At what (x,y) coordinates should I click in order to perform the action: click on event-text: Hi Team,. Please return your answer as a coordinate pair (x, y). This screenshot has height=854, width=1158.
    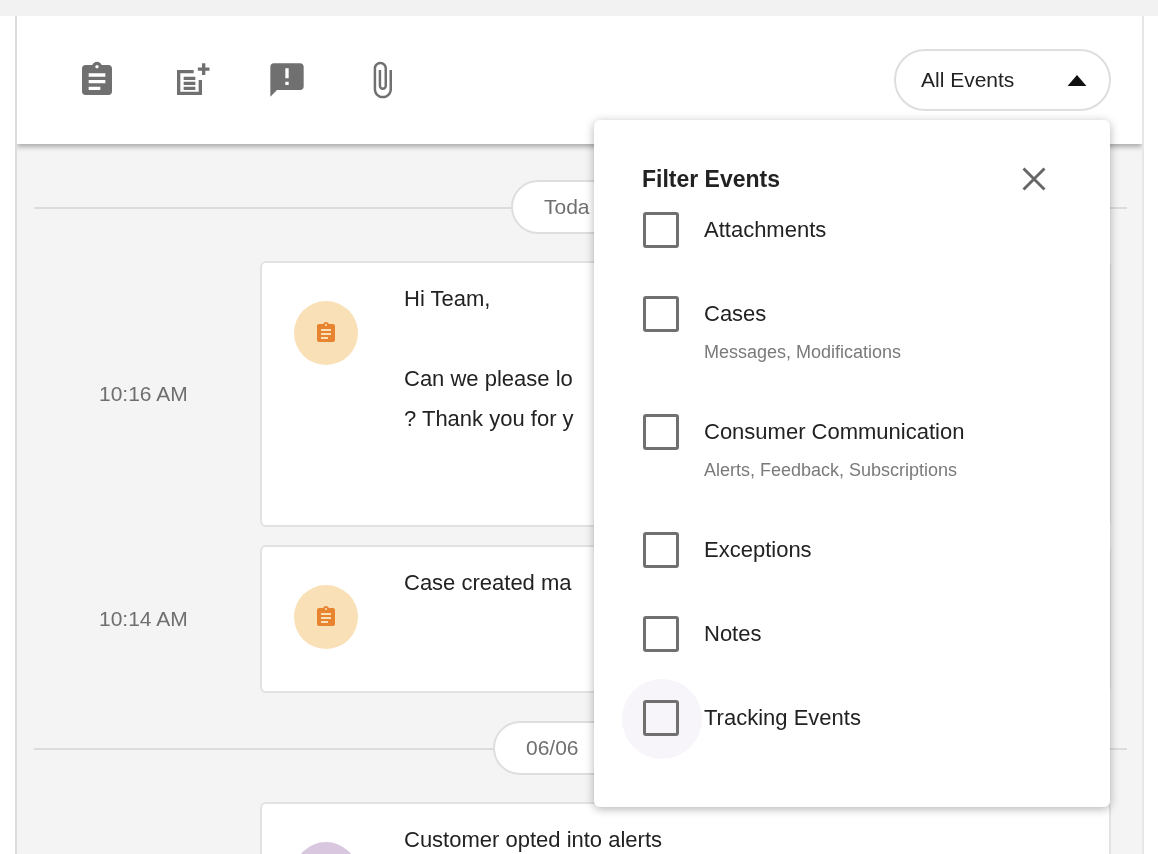
    Looking at the image, I should click on (448, 299).